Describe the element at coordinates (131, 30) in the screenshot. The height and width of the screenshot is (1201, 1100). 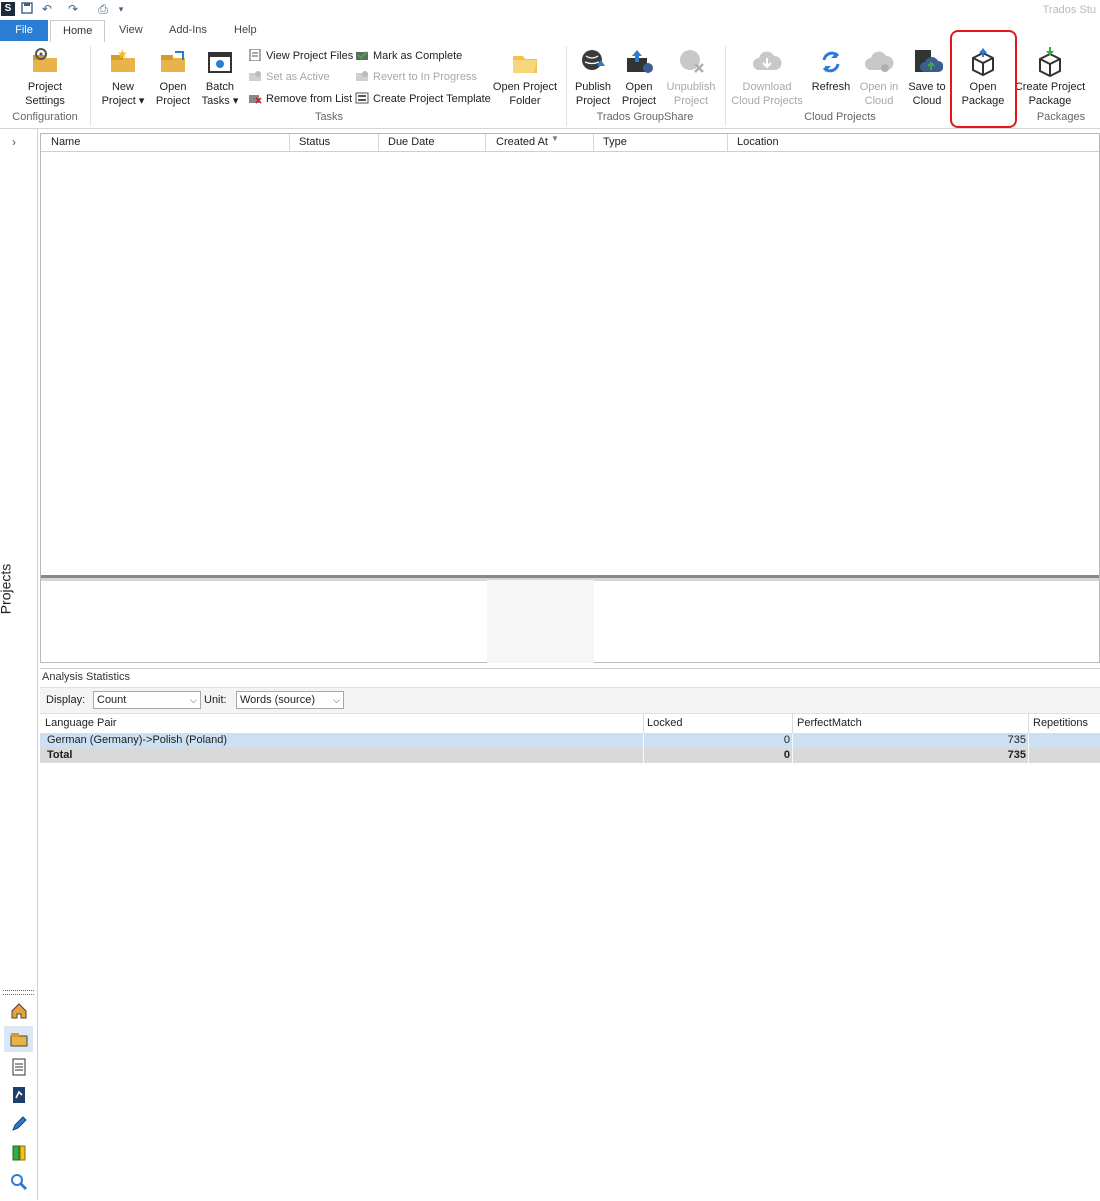
I see `tab-view: View` at that location.